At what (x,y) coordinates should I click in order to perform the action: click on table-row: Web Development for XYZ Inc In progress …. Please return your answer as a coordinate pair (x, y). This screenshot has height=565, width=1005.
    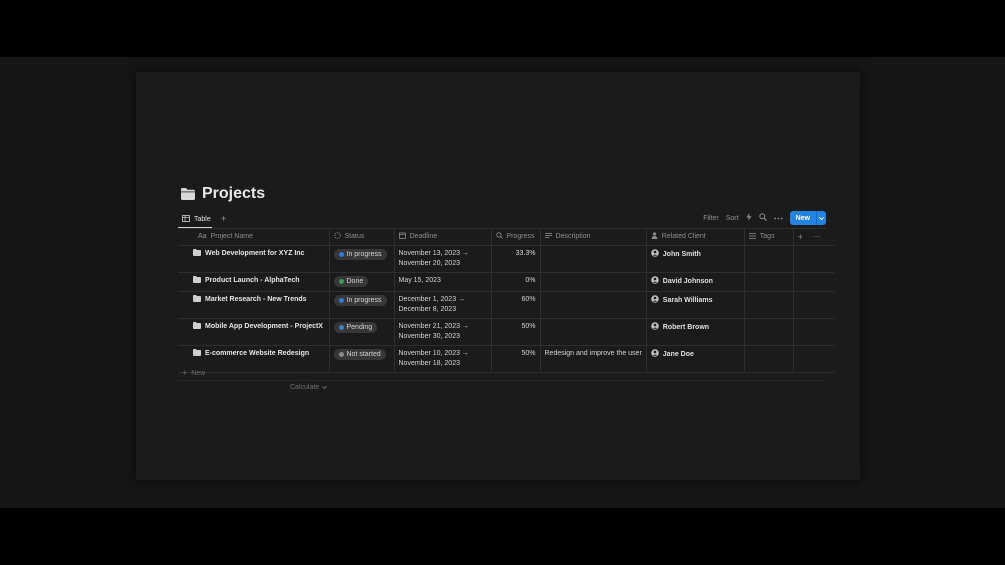
    Looking at the image, I should click on (506, 259).